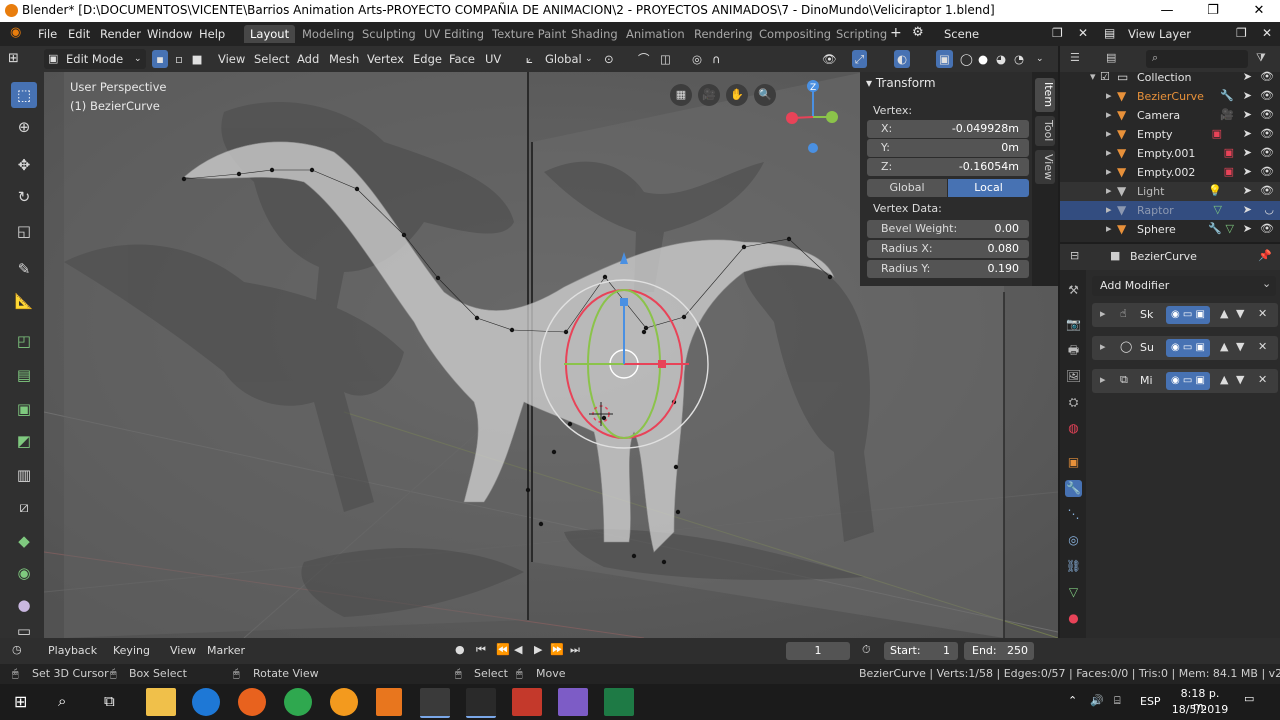 The width and height of the screenshot is (1280, 720). What do you see at coordinates (999, 651) in the screenshot?
I see `end-frame-field: End: 250` at bounding box center [999, 651].